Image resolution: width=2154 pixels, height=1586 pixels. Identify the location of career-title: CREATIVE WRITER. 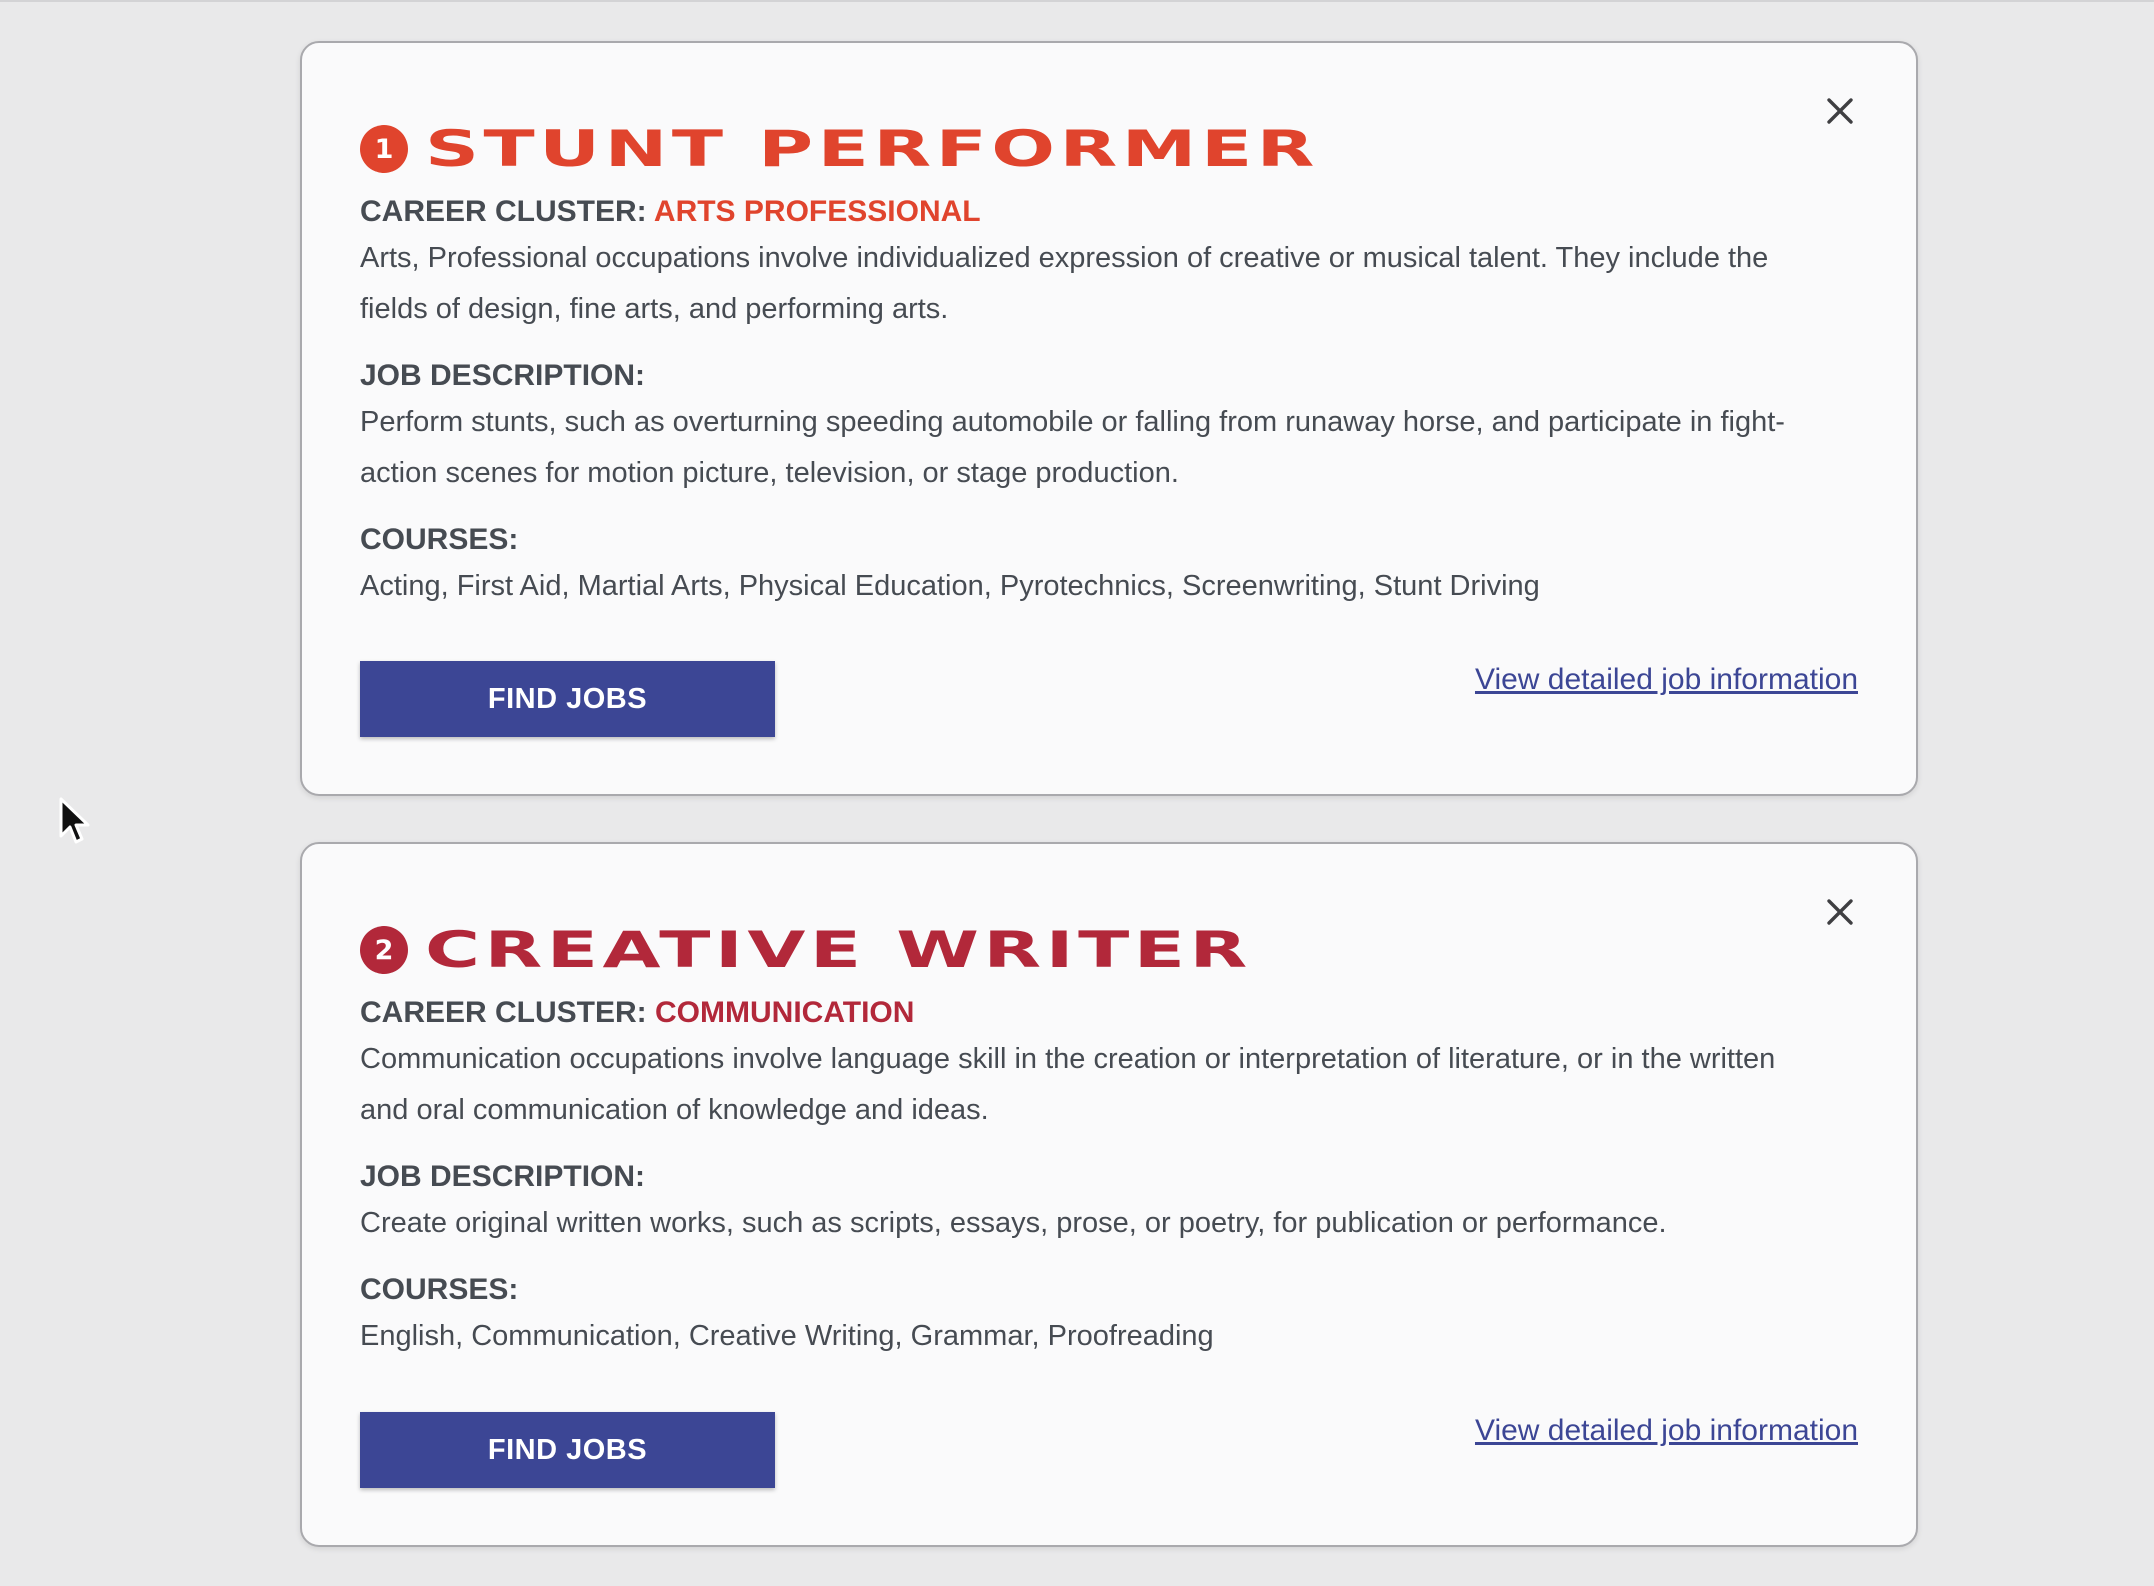
(838, 950).